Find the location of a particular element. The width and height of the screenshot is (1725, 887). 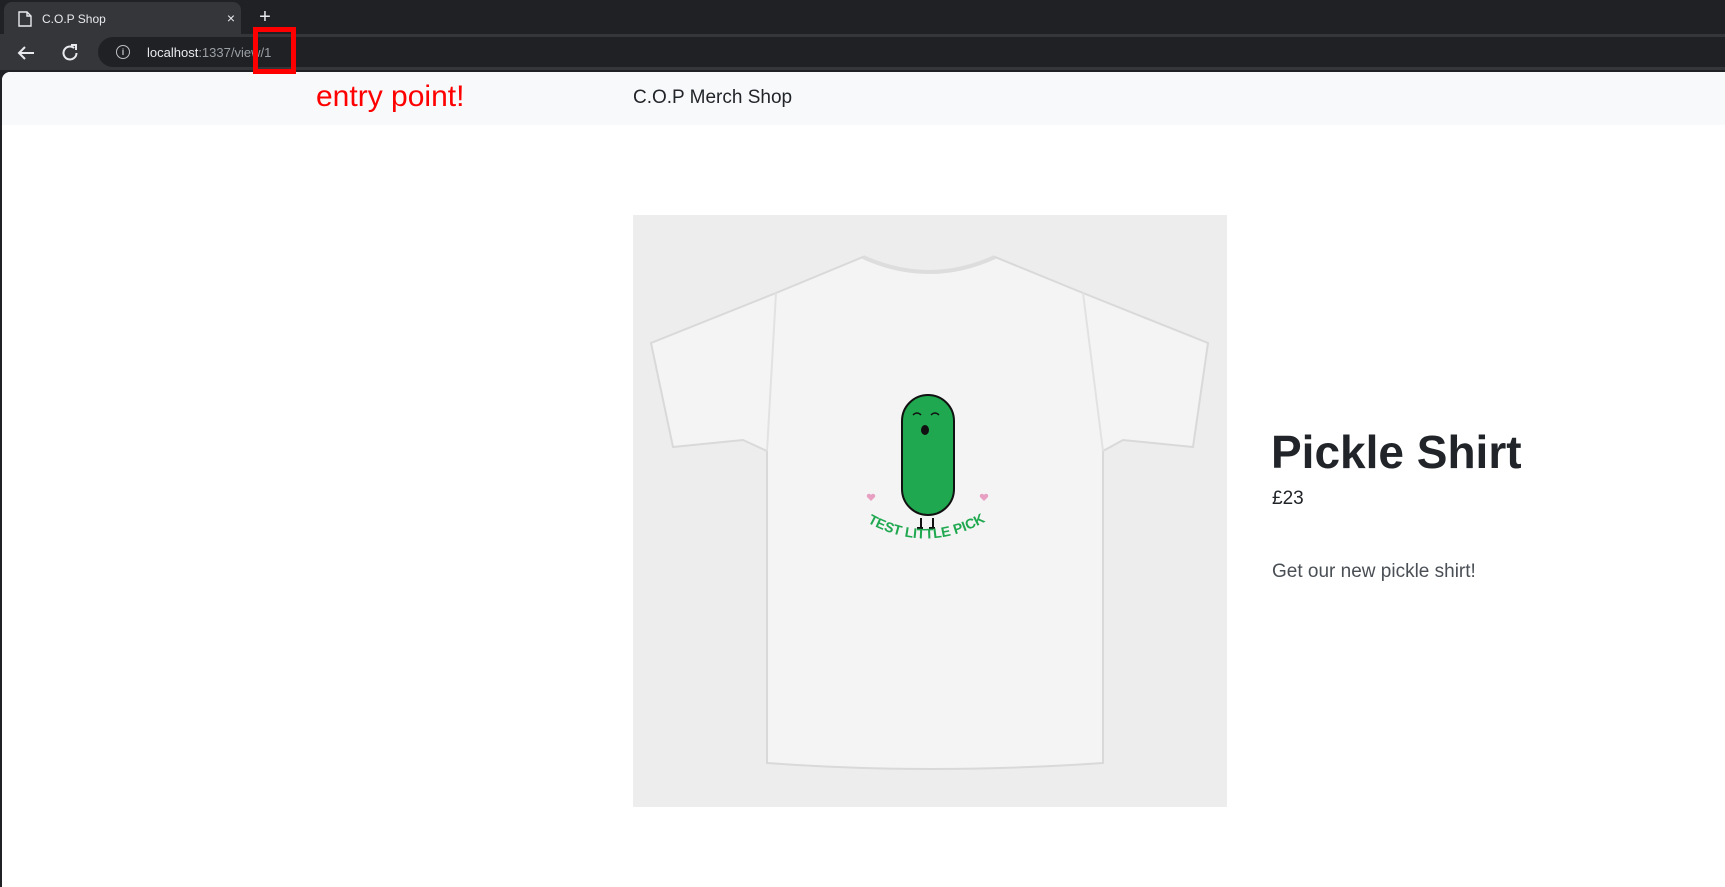

close-icon: × is located at coordinates (231, 18).